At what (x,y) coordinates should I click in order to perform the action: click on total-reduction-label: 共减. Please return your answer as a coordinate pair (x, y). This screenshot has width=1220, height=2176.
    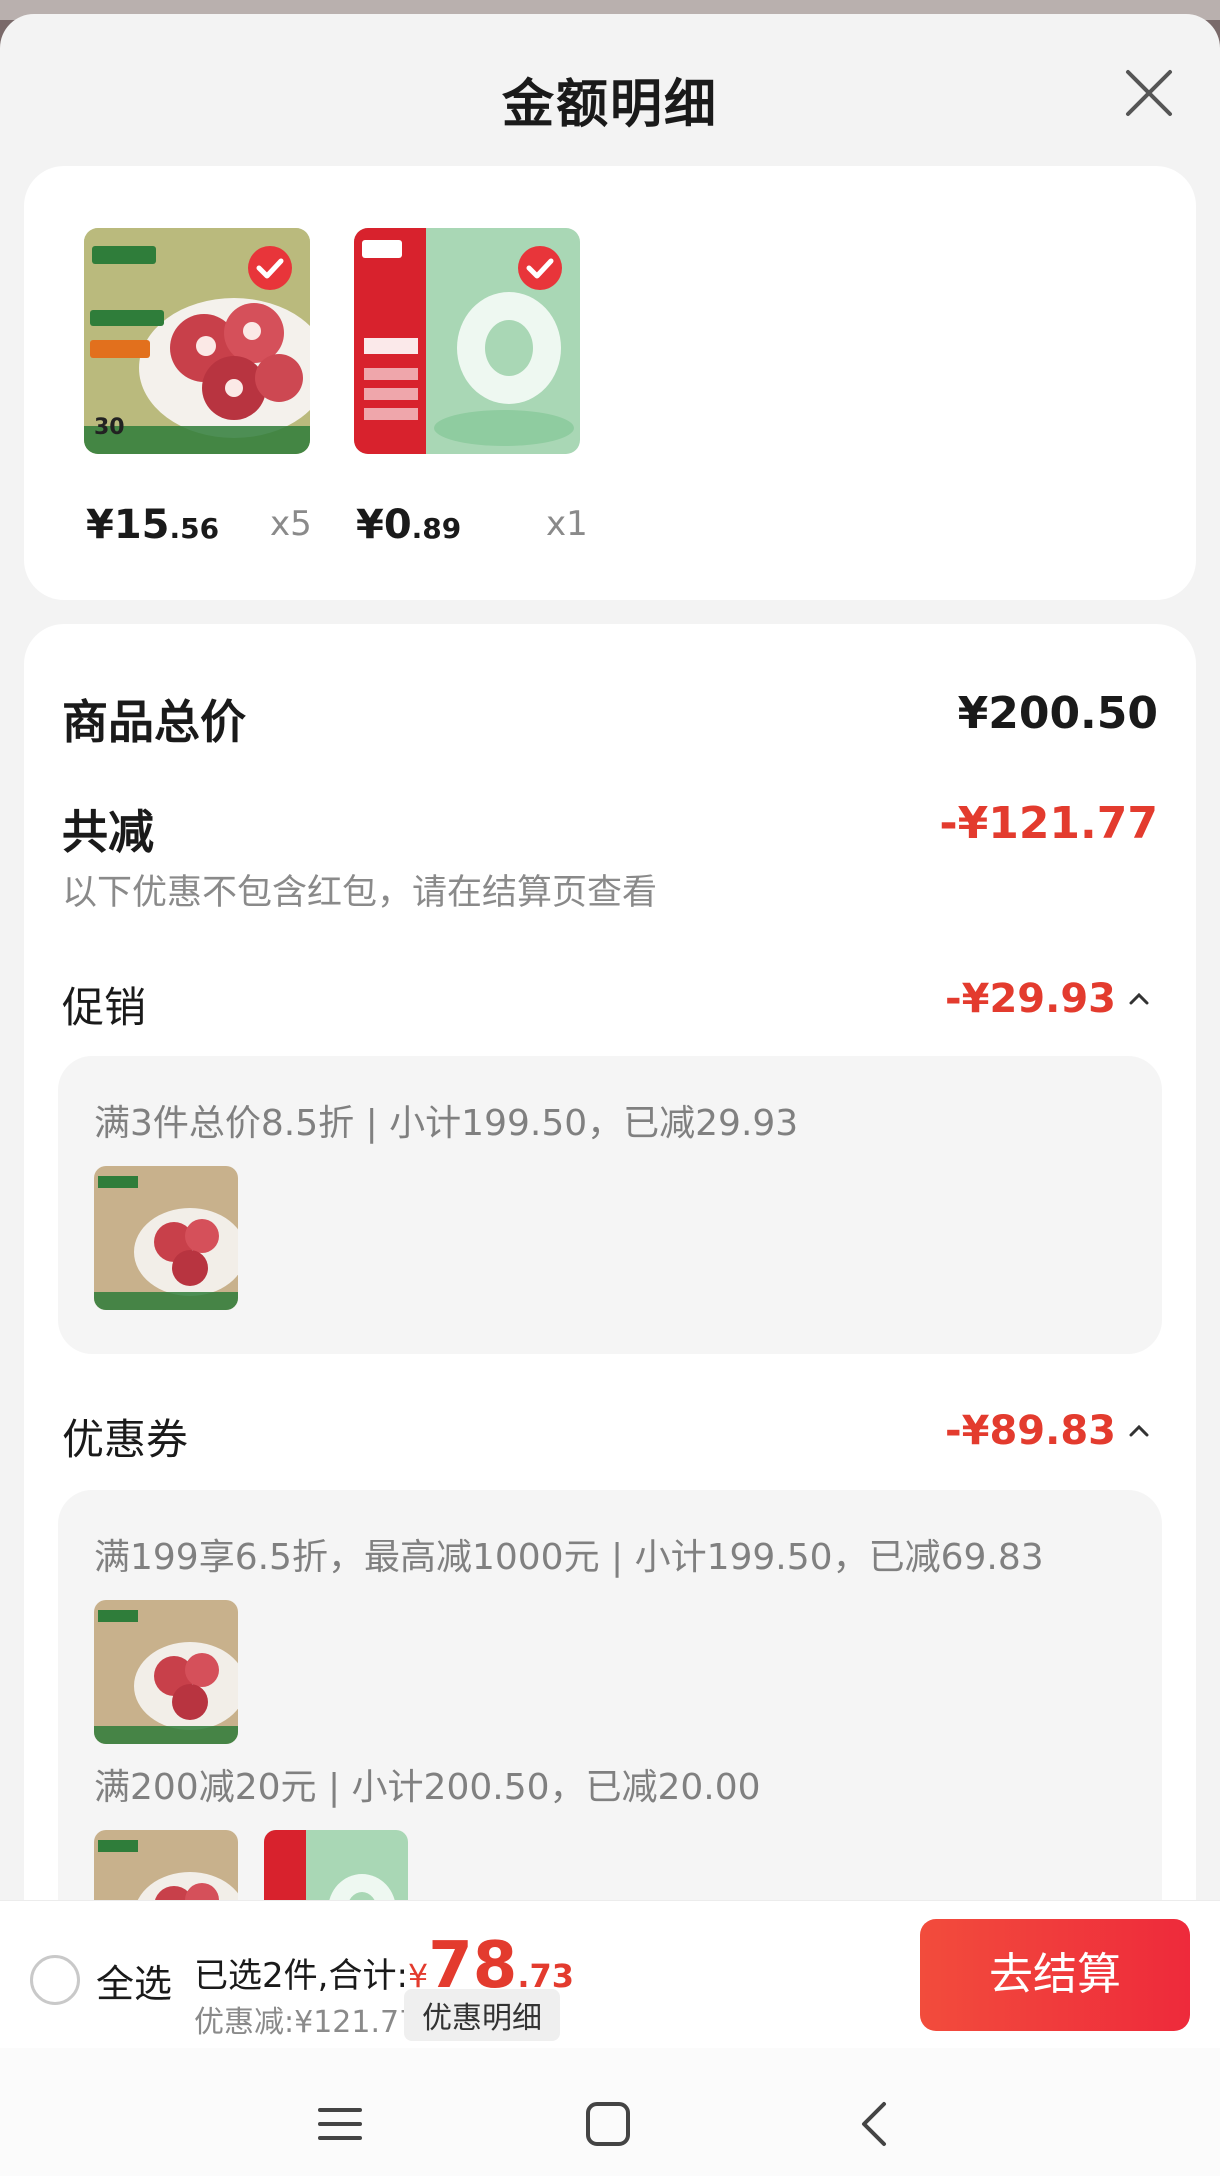
    Looking at the image, I should click on (108, 832).